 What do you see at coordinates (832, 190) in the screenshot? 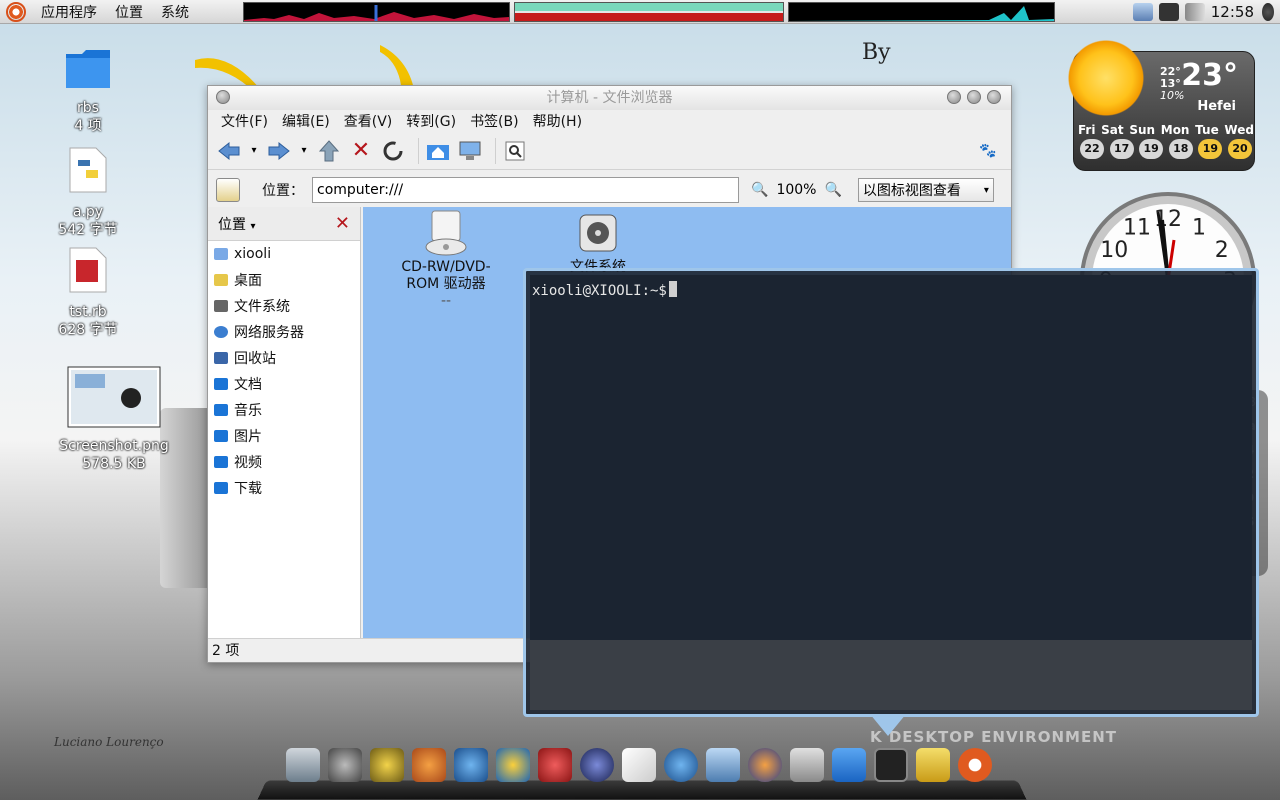
I see `zoom-in-icon: 🔍` at bounding box center [832, 190].